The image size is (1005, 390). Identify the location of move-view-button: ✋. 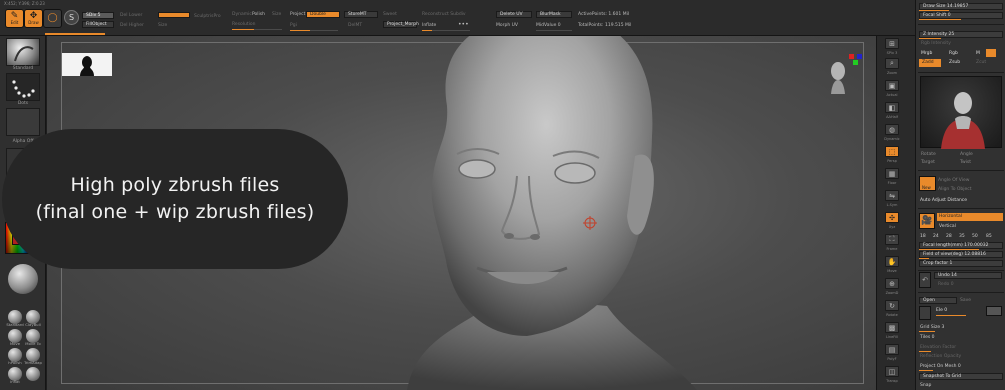
(892, 261).